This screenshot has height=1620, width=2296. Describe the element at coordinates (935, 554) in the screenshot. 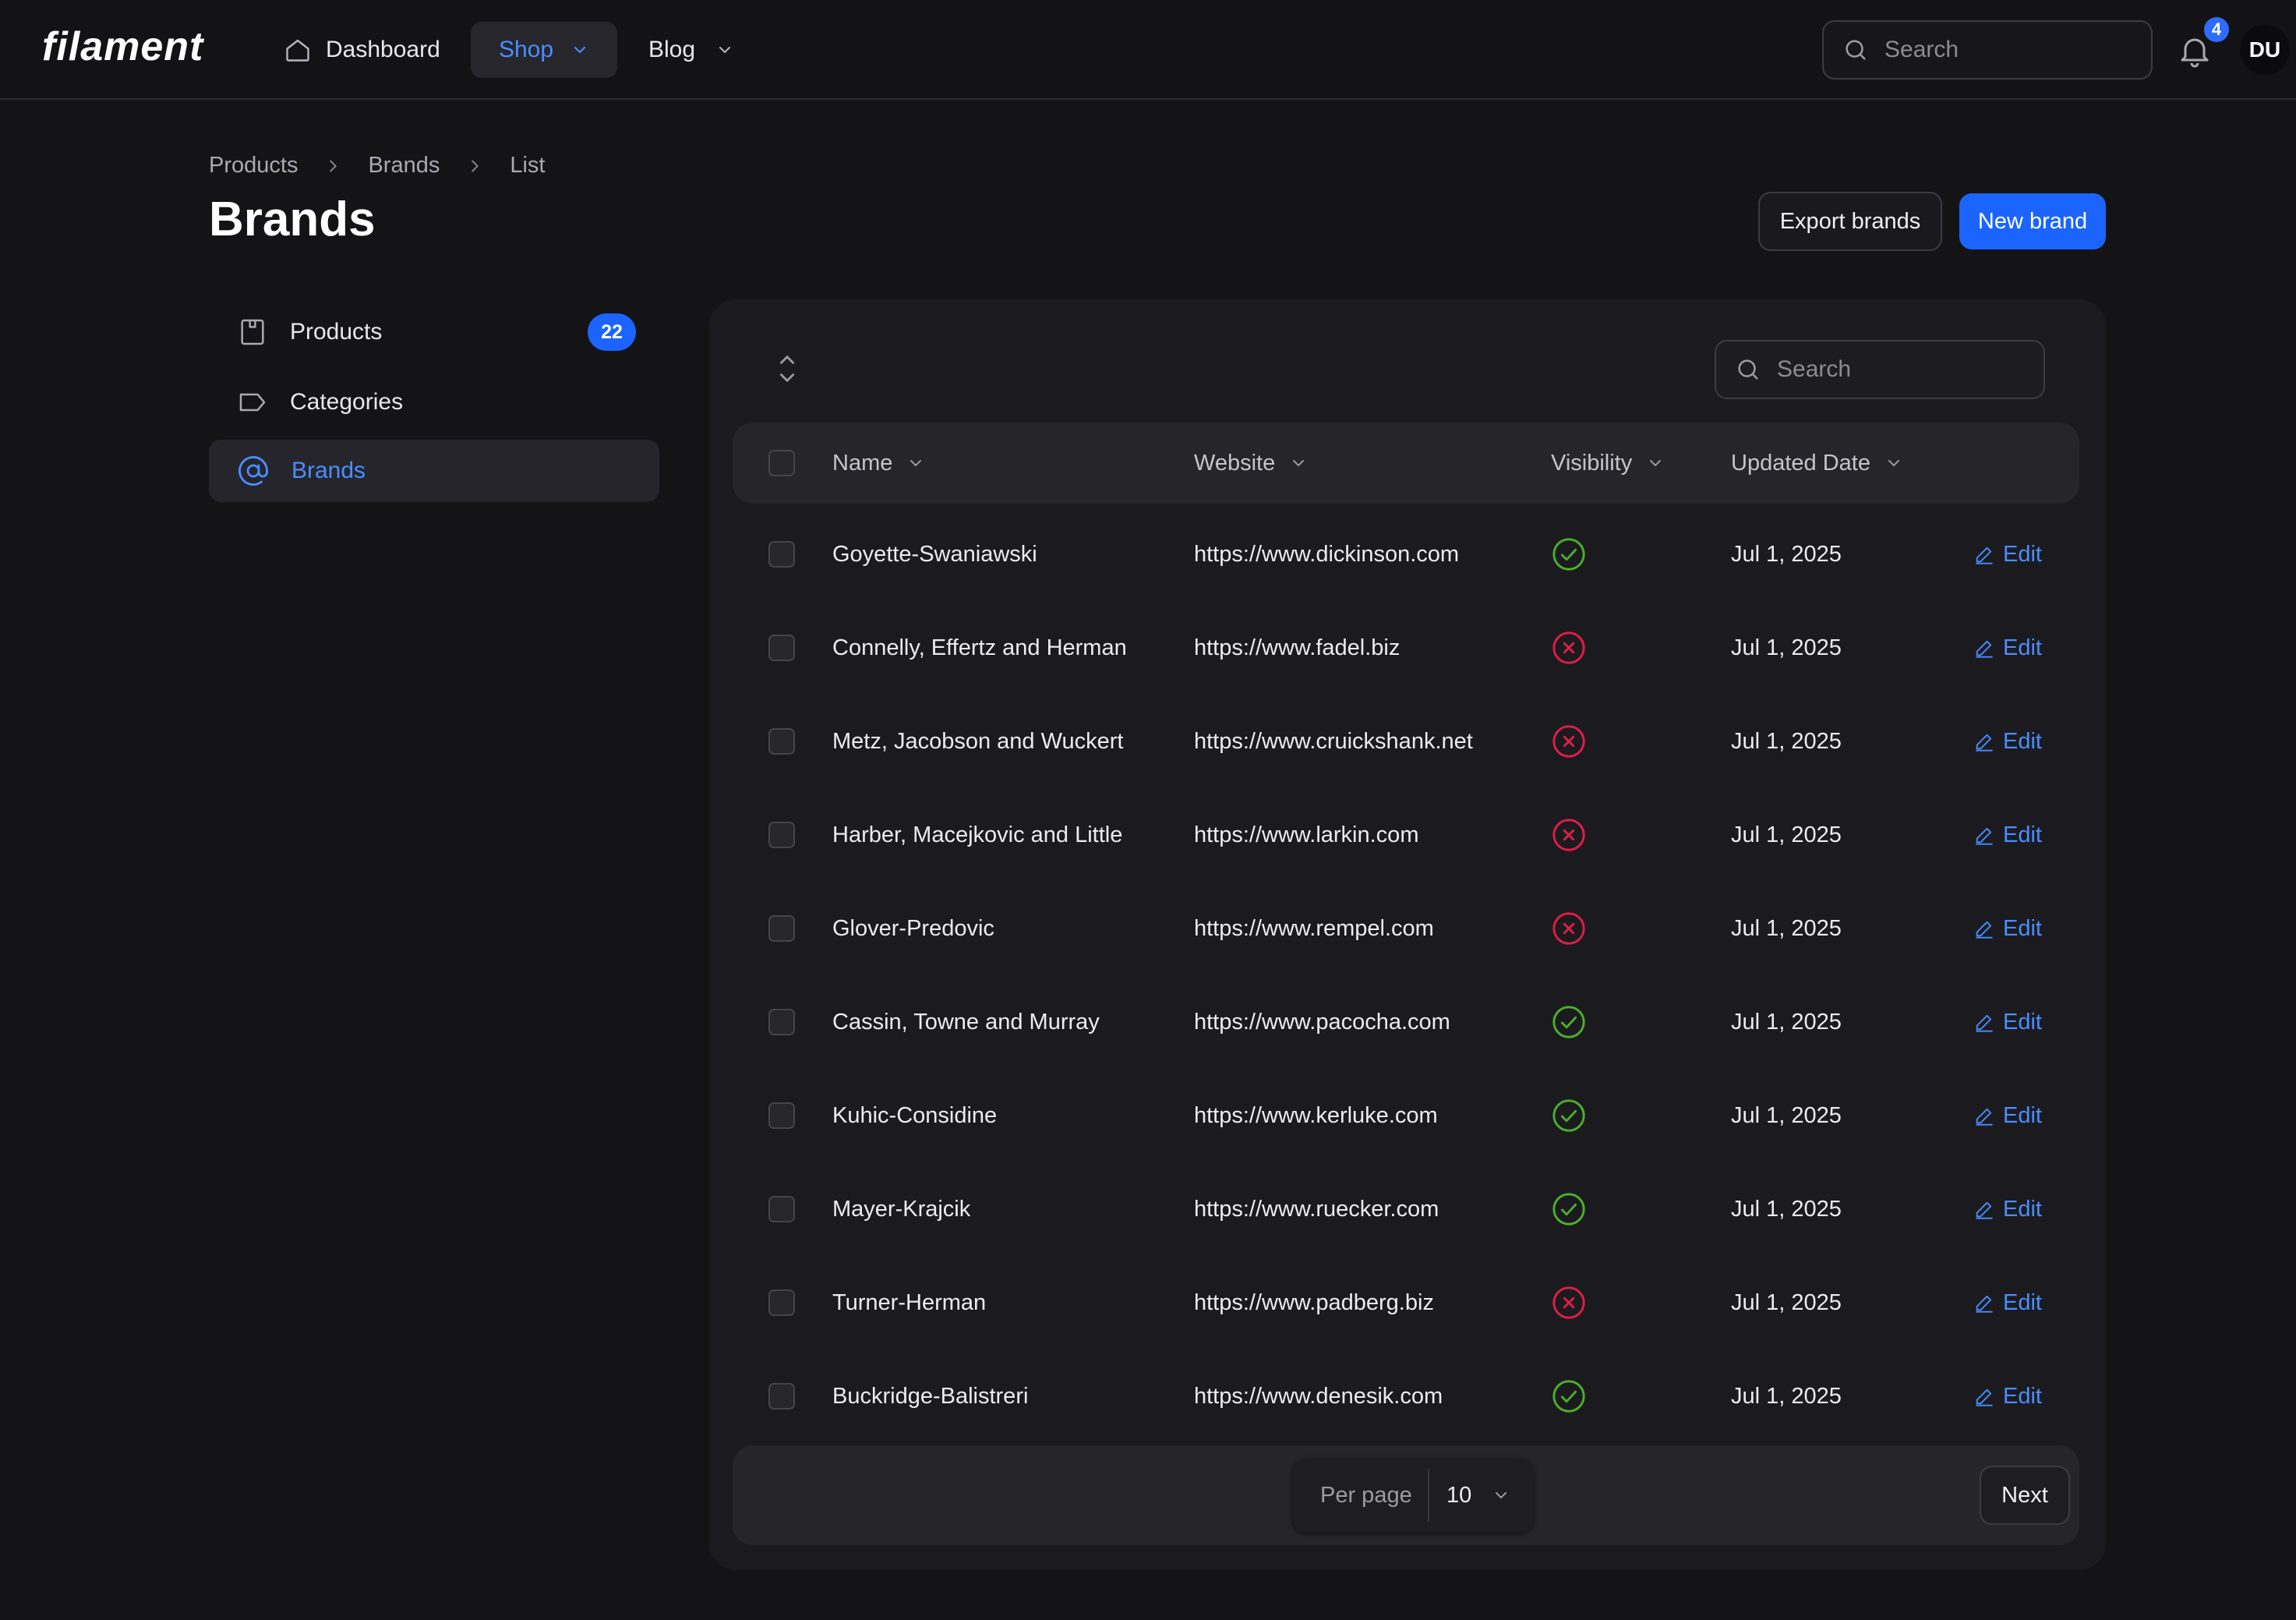

I see `cell-name: Goyette-Swaniawski` at that location.